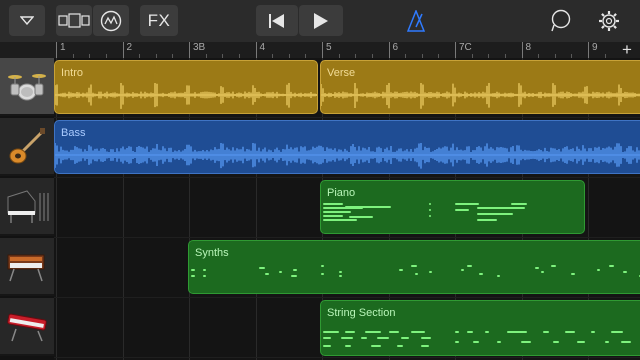  Describe the element at coordinates (463, 50) in the screenshot. I see `ruler-mark: 7C` at that location.